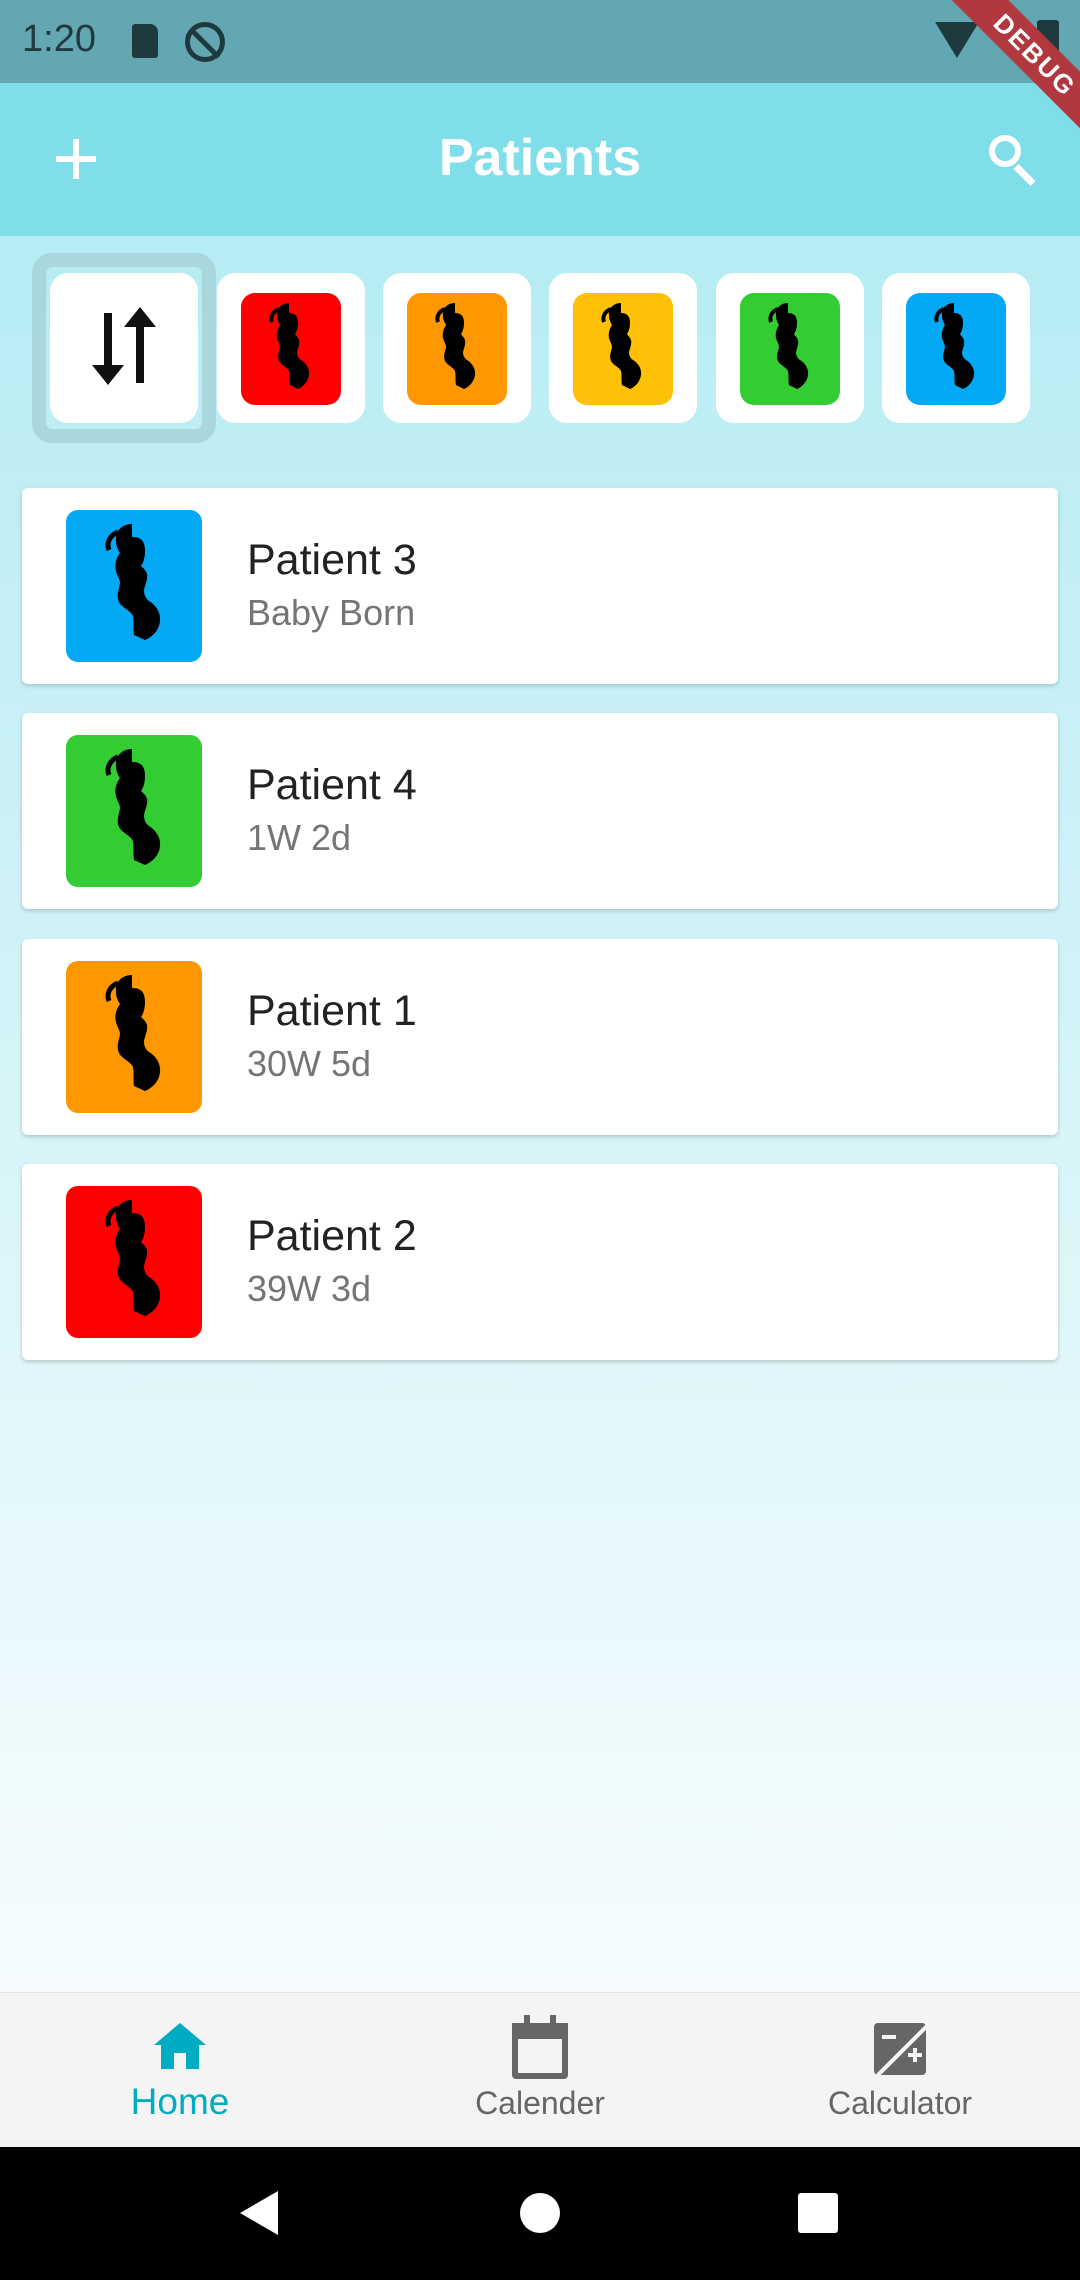 The image size is (1080, 2280). Describe the element at coordinates (540, 811) in the screenshot. I see `patient-card: Patient 4 1W 2d` at that location.